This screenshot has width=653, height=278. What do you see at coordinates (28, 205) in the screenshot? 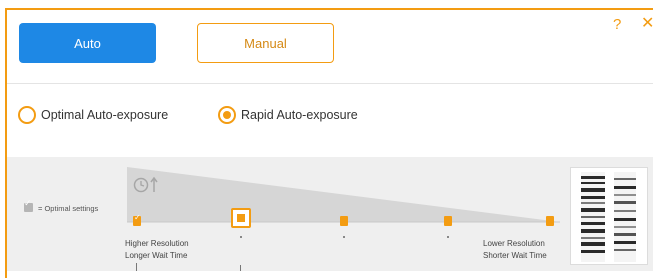
I see `optimal-check-icon` at bounding box center [28, 205].